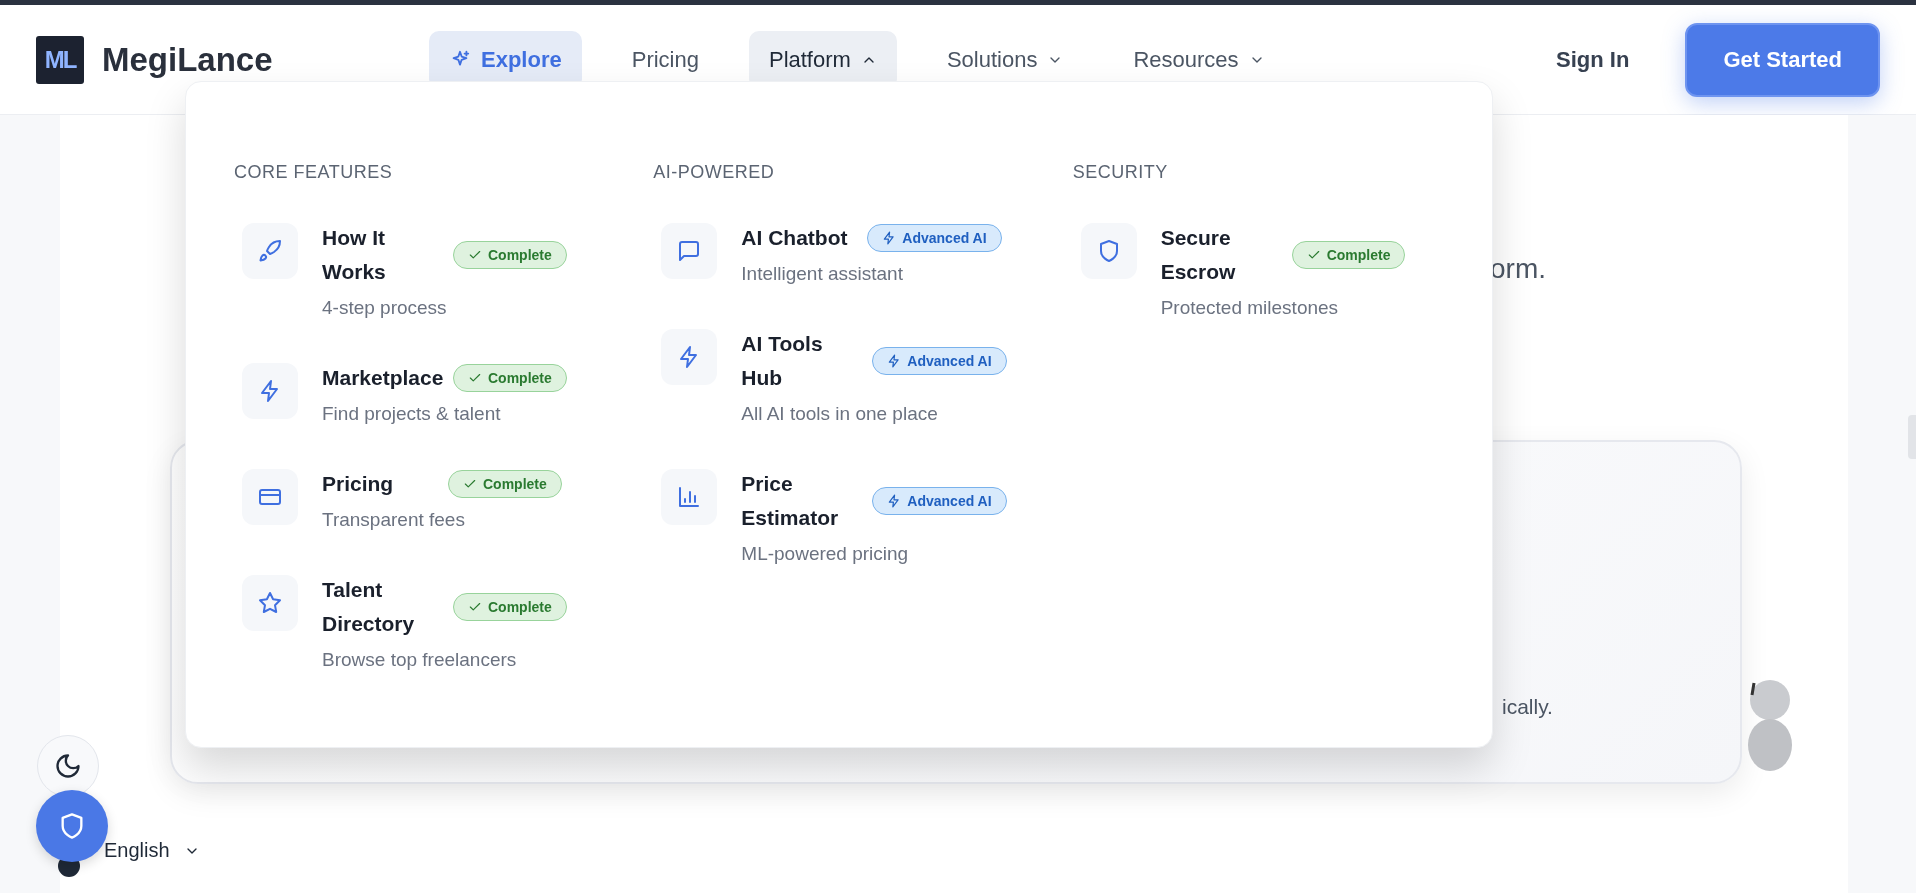  Describe the element at coordinates (394, 520) in the screenshot. I see `menu-item-subtitle: Transparent fees` at that location.